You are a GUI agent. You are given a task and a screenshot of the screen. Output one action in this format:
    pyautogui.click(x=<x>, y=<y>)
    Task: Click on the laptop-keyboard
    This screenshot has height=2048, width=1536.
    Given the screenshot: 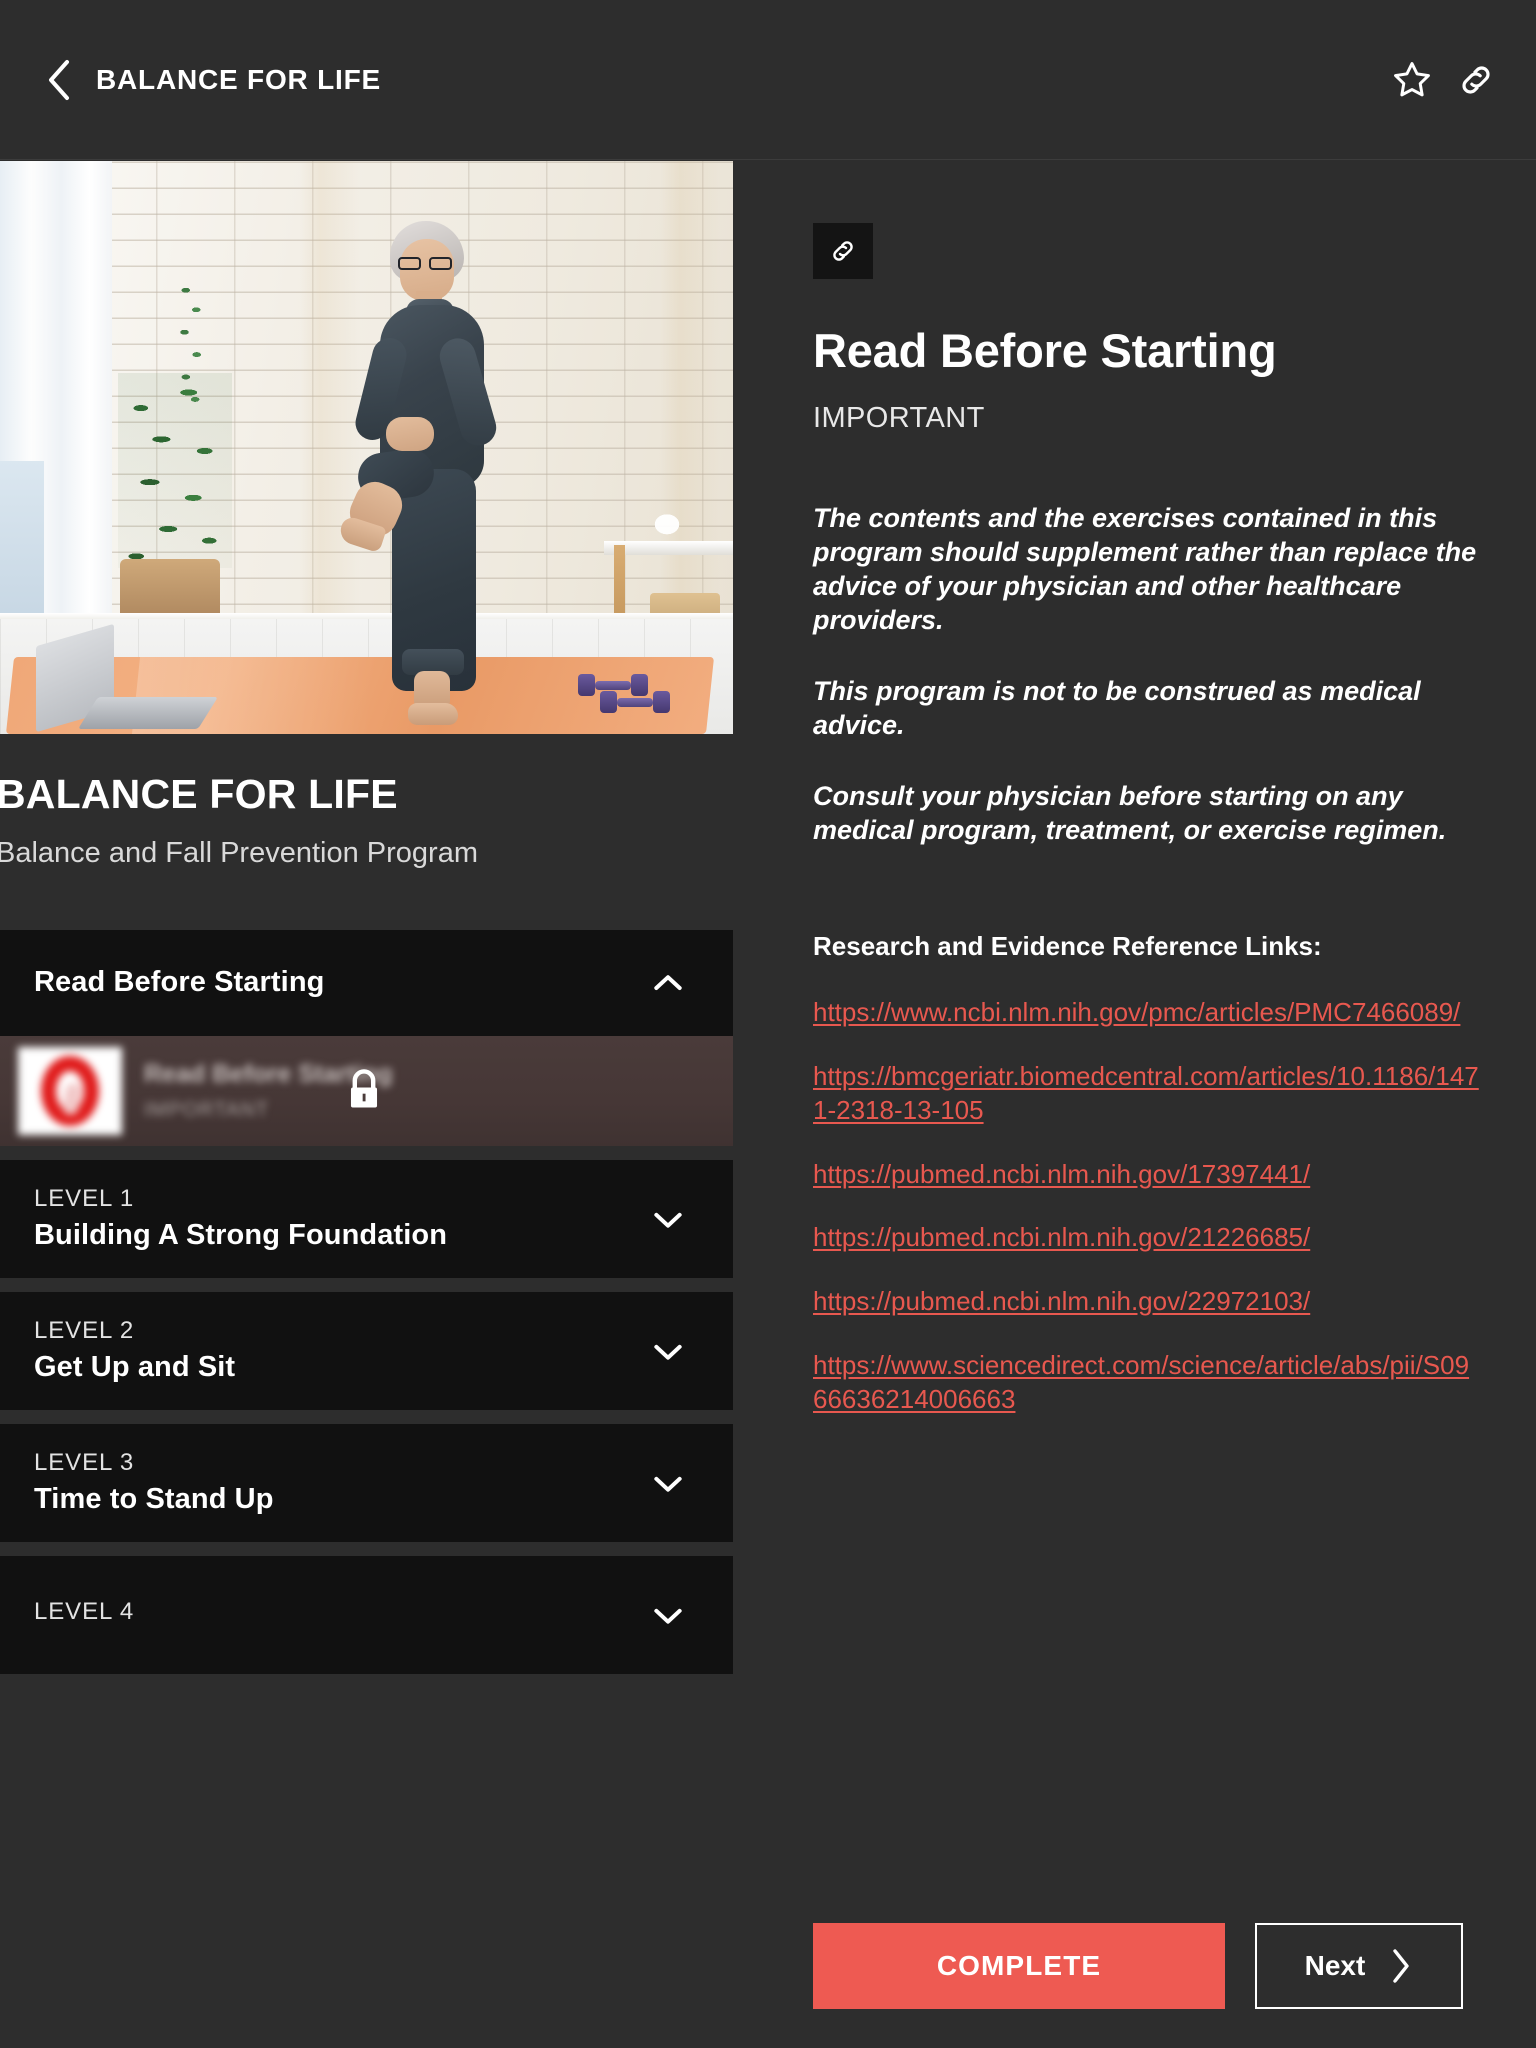 What is the action you would take?
    pyautogui.click(x=148, y=713)
    